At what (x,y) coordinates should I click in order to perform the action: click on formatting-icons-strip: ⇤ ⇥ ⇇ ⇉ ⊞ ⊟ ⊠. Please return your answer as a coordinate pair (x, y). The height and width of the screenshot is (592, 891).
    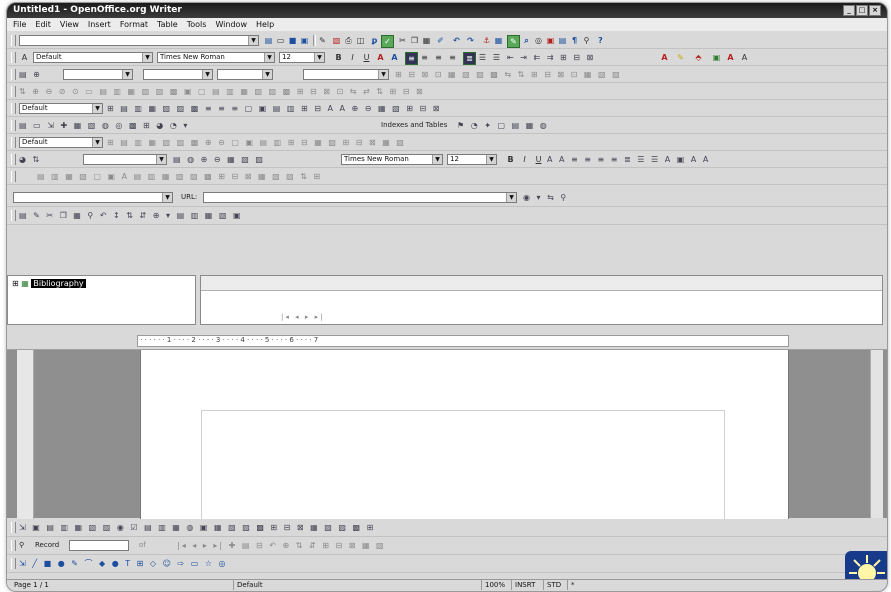
    Looking at the image, I should click on (582, 57).